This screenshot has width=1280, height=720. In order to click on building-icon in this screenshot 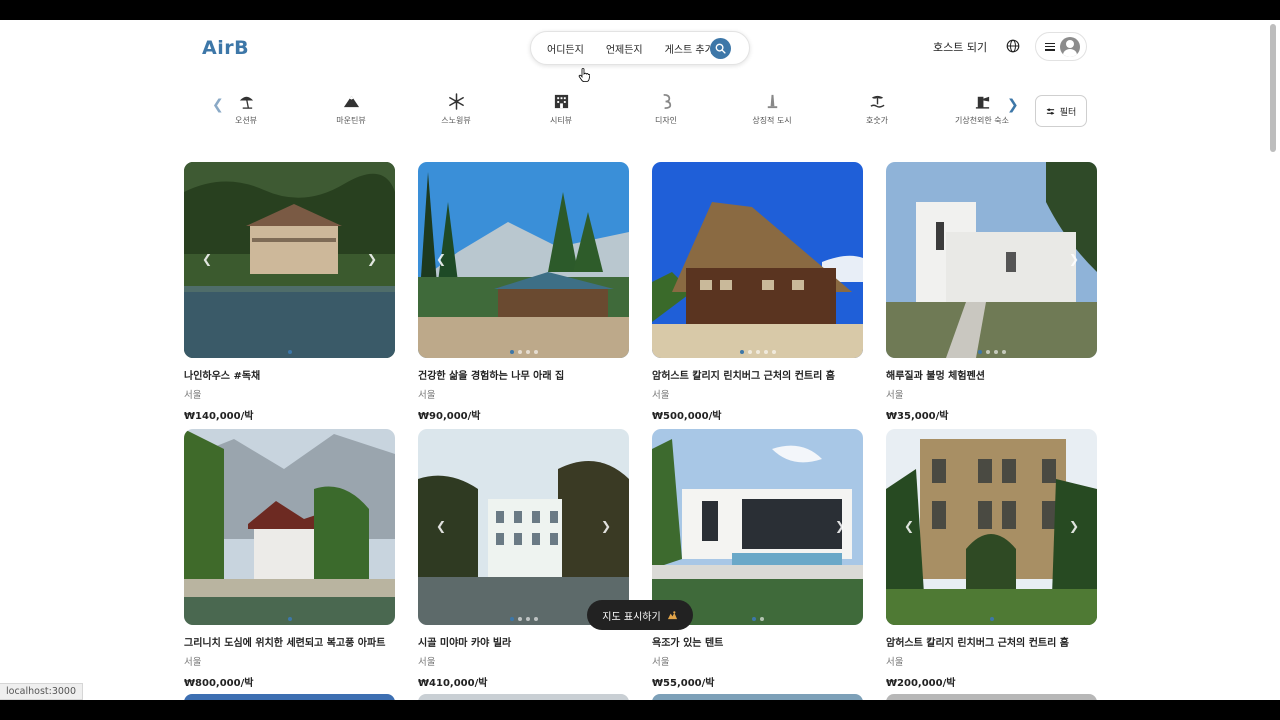, I will do `click(561, 101)`.